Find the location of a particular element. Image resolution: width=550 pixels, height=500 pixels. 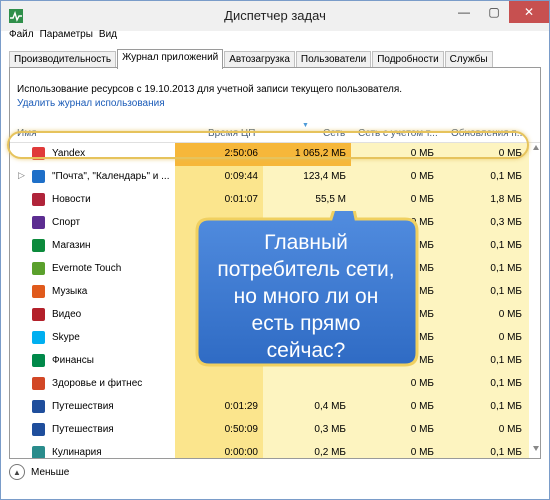

evernote-icon is located at coordinates (38, 268).